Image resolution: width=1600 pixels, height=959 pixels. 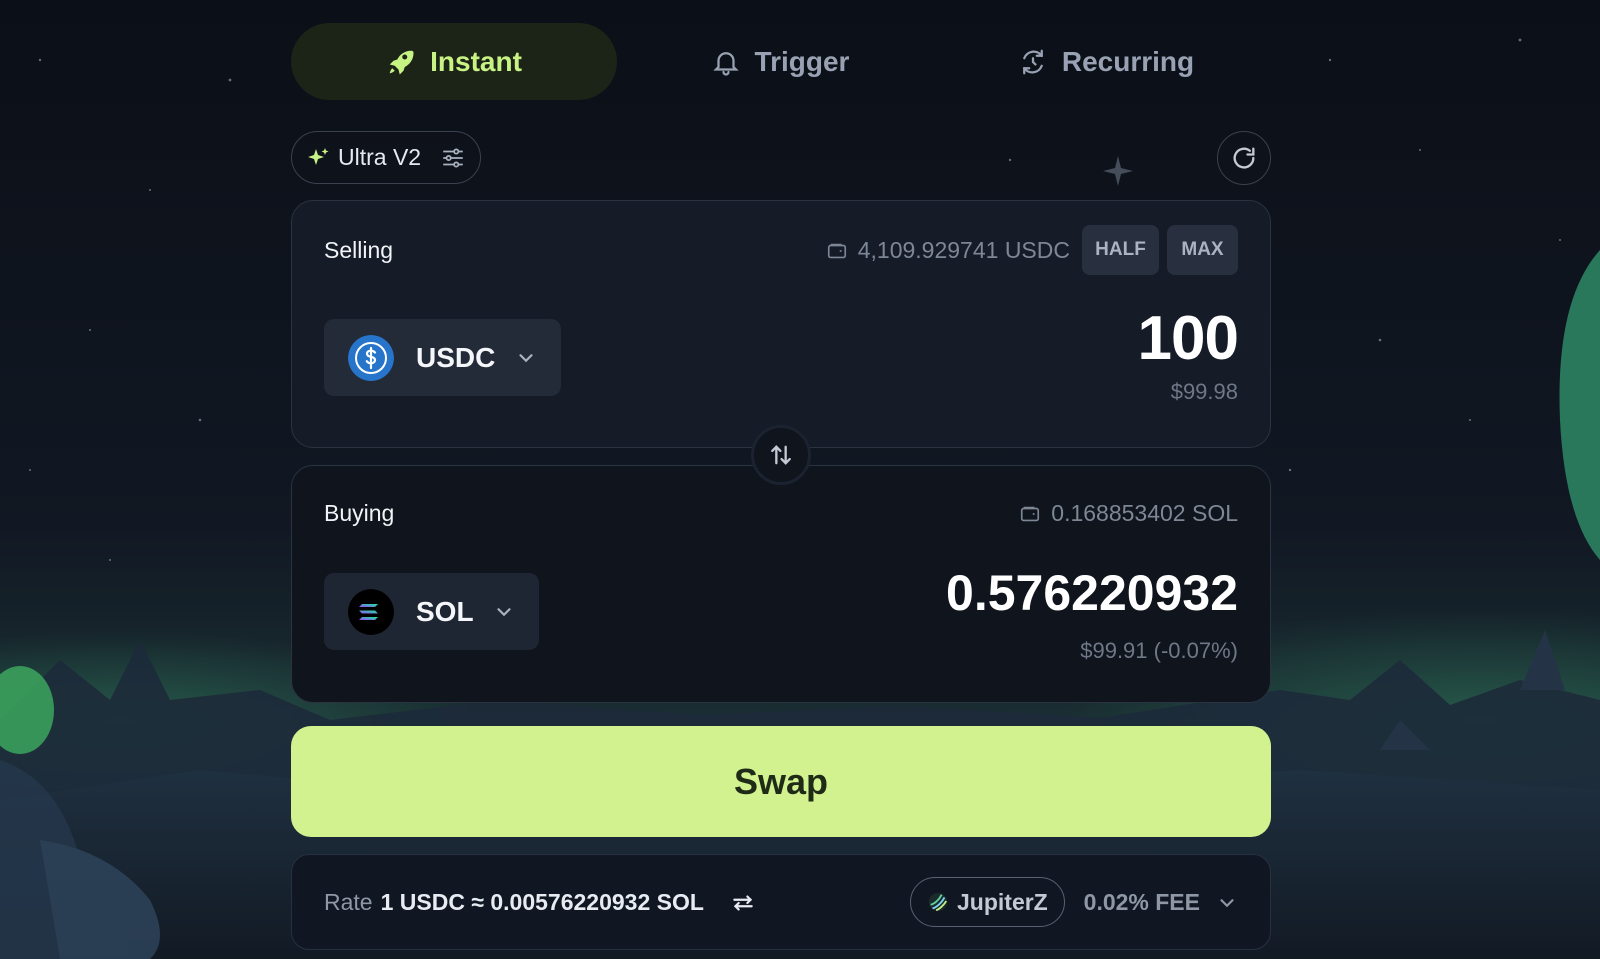 What do you see at coordinates (1144, 513) in the screenshot?
I see `buying-balance-value: 0.168853402 SOL` at bounding box center [1144, 513].